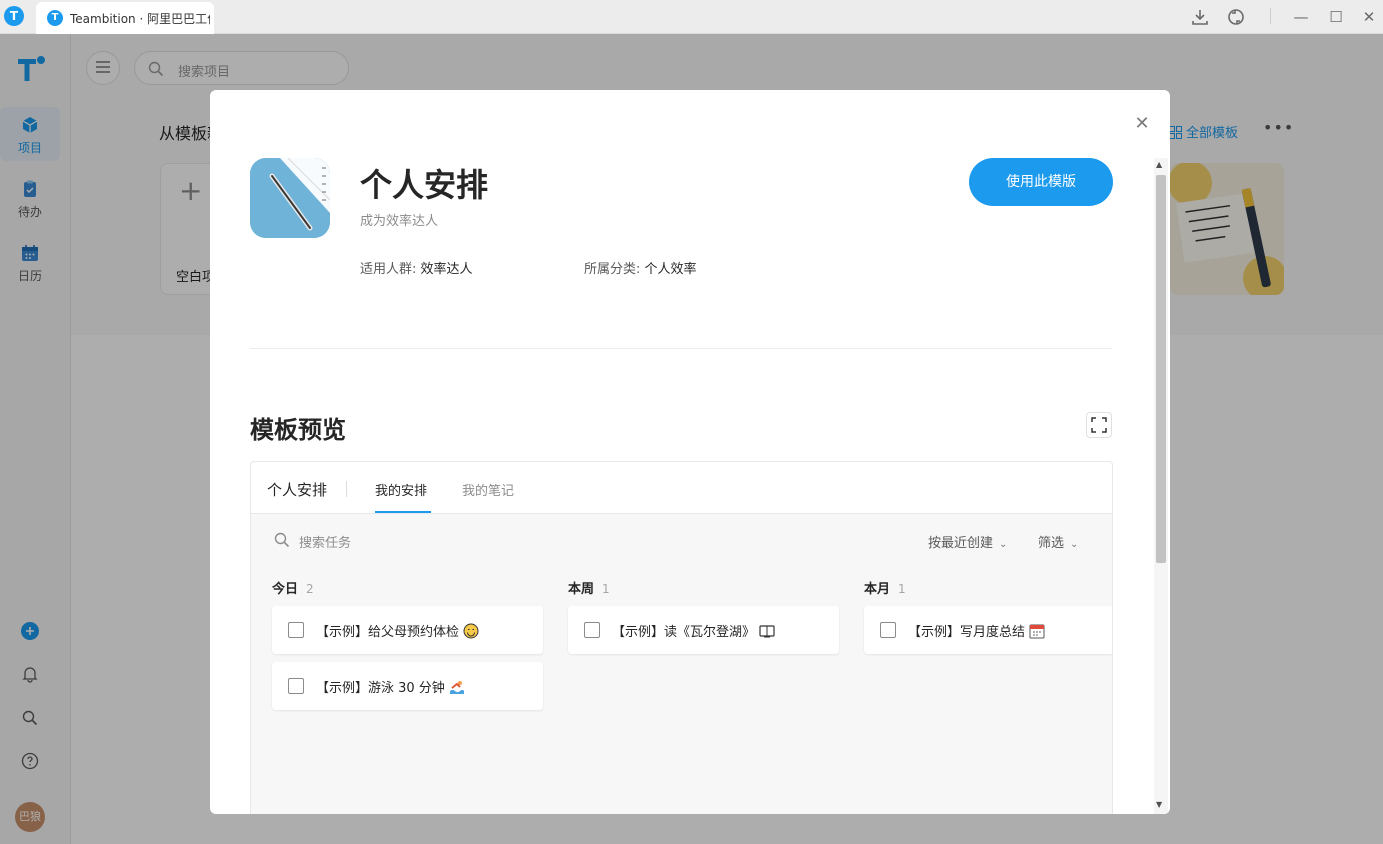 Image resolution: width=1383 pixels, height=844 pixels. What do you see at coordinates (403, 512) in the screenshot?
I see `active-tab-indicator` at bounding box center [403, 512].